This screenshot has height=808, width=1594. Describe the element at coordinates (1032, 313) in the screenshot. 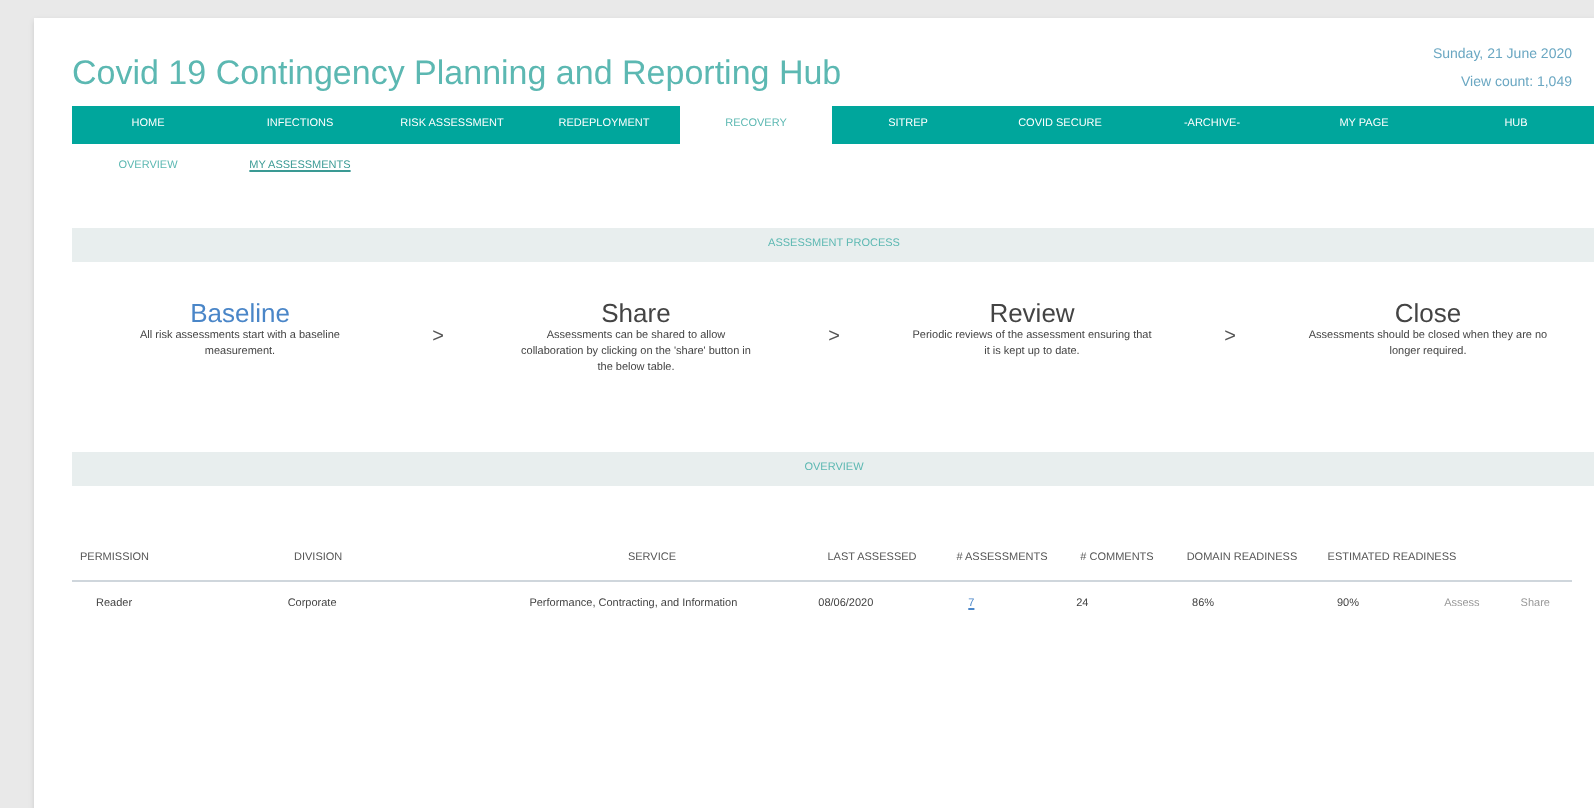

I see `step-title: Review` at that location.